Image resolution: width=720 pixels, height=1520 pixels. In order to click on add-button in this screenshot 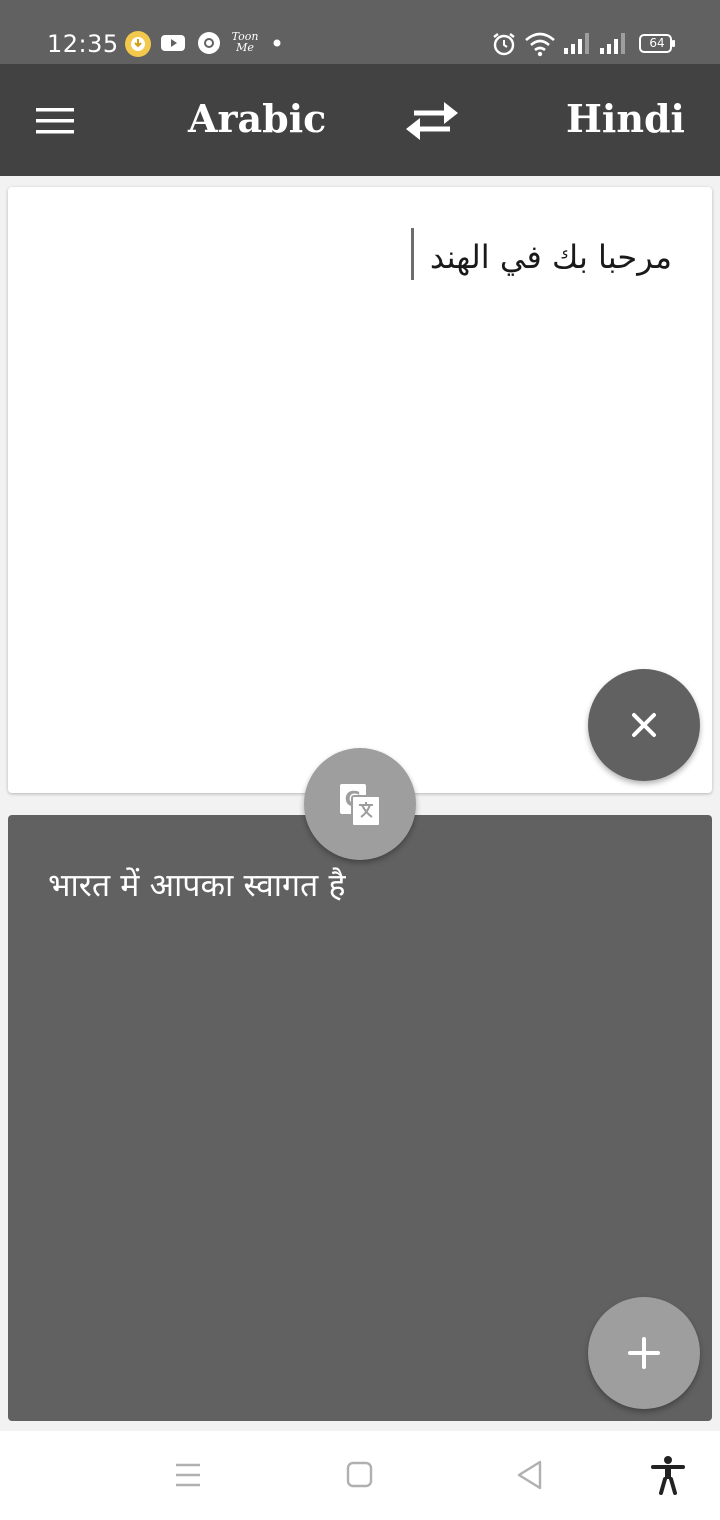, I will do `click(644, 1353)`.